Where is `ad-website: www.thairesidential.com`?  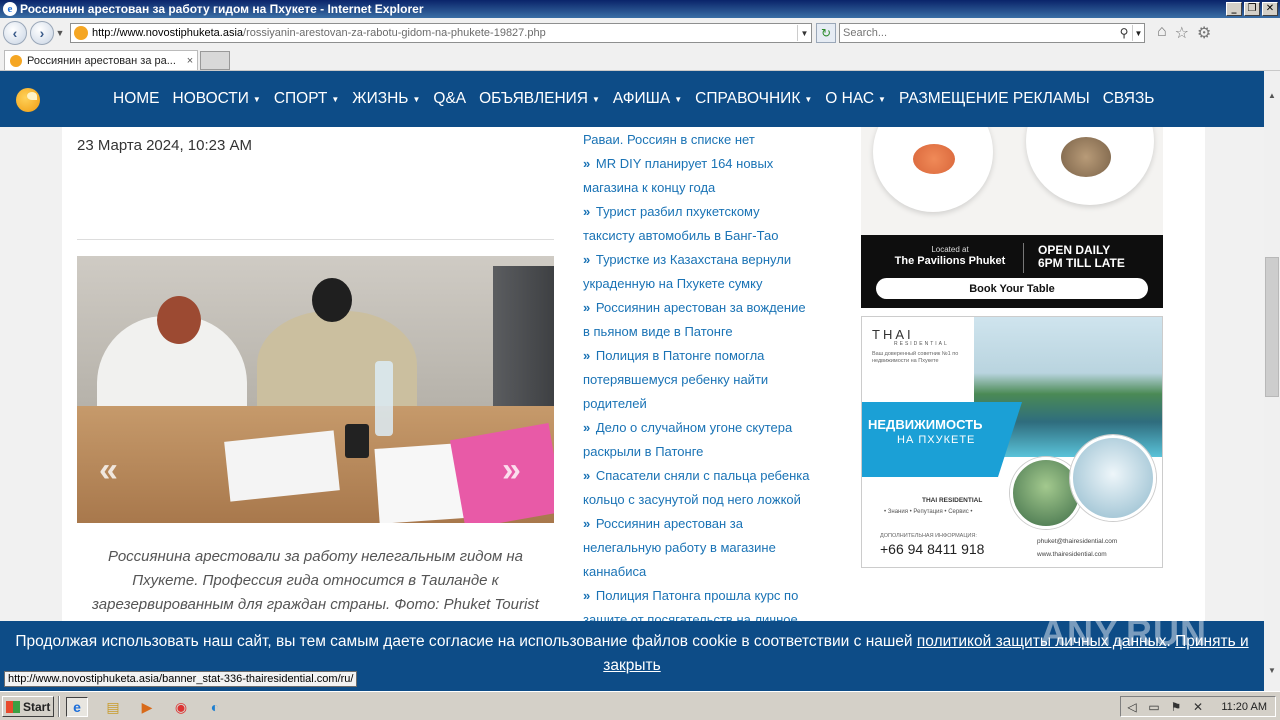 ad-website: www.thairesidential.com is located at coordinates (1072, 554).